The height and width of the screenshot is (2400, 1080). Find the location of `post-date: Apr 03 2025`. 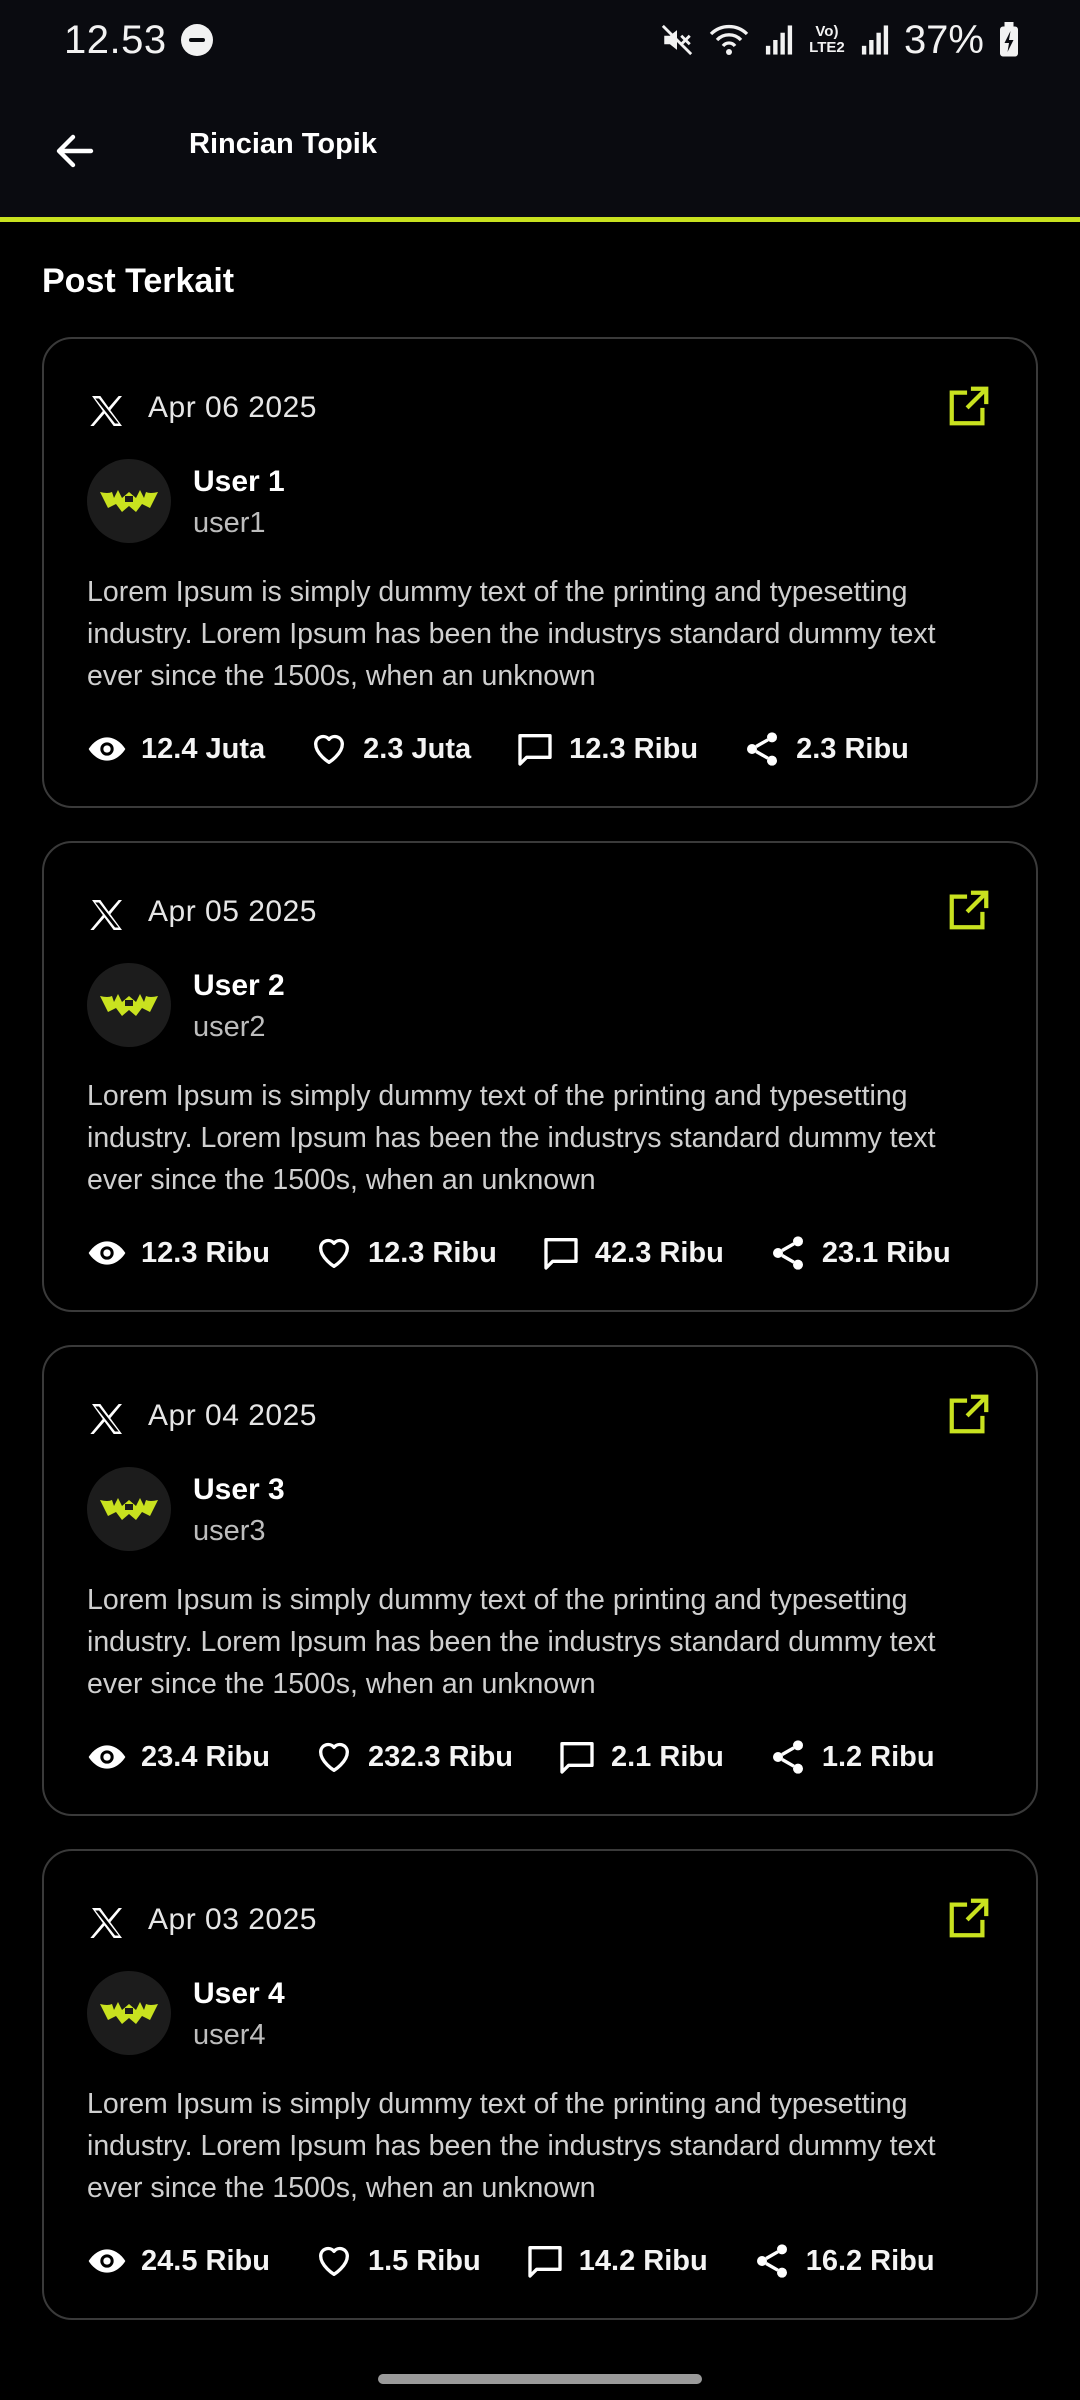

post-date: Apr 03 2025 is located at coordinates (232, 1919).